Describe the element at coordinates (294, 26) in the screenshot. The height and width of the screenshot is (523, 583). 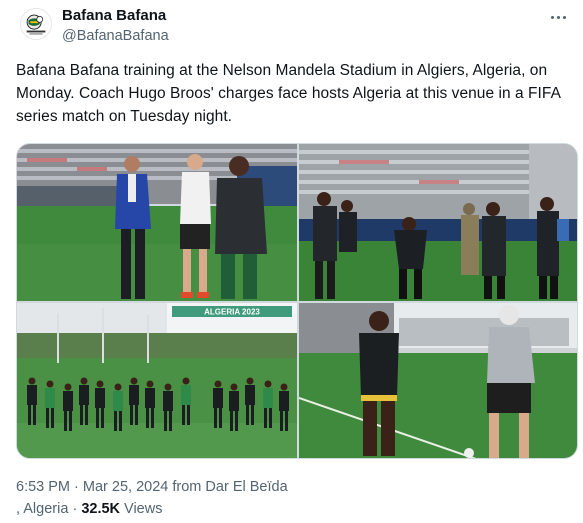
I see `tweet-header: Bafana Bafana @BafanaBafana` at that location.